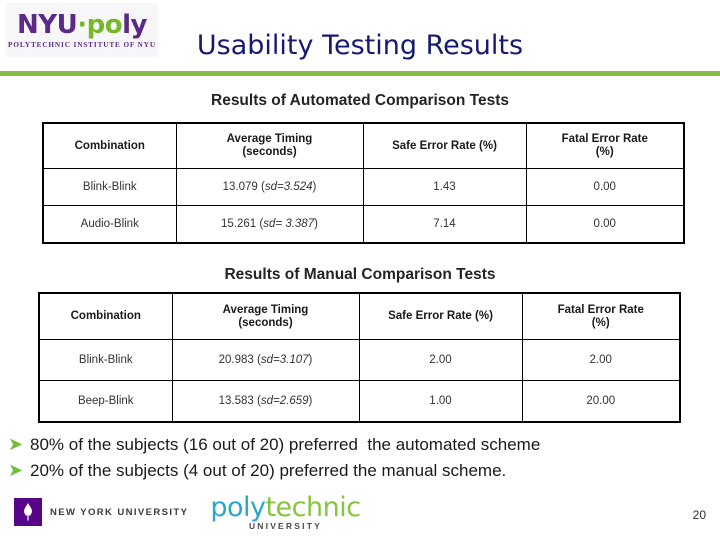 The width and height of the screenshot is (720, 540). I want to click on timing-mean: 20.983, so click(236, 360).